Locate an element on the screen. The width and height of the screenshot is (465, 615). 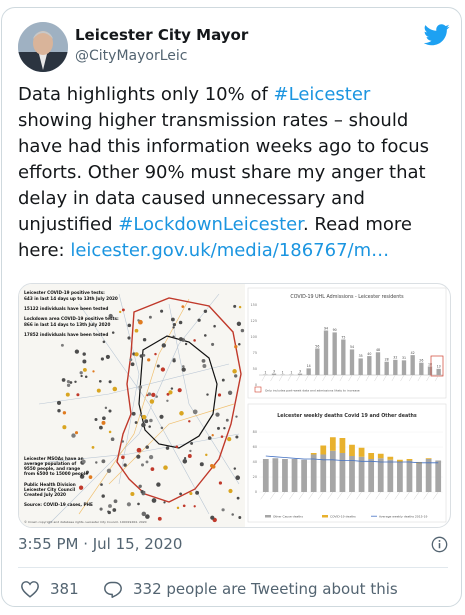
note-line: Source: COVID-19 cases, PHE is located at coordinates (58, 504).